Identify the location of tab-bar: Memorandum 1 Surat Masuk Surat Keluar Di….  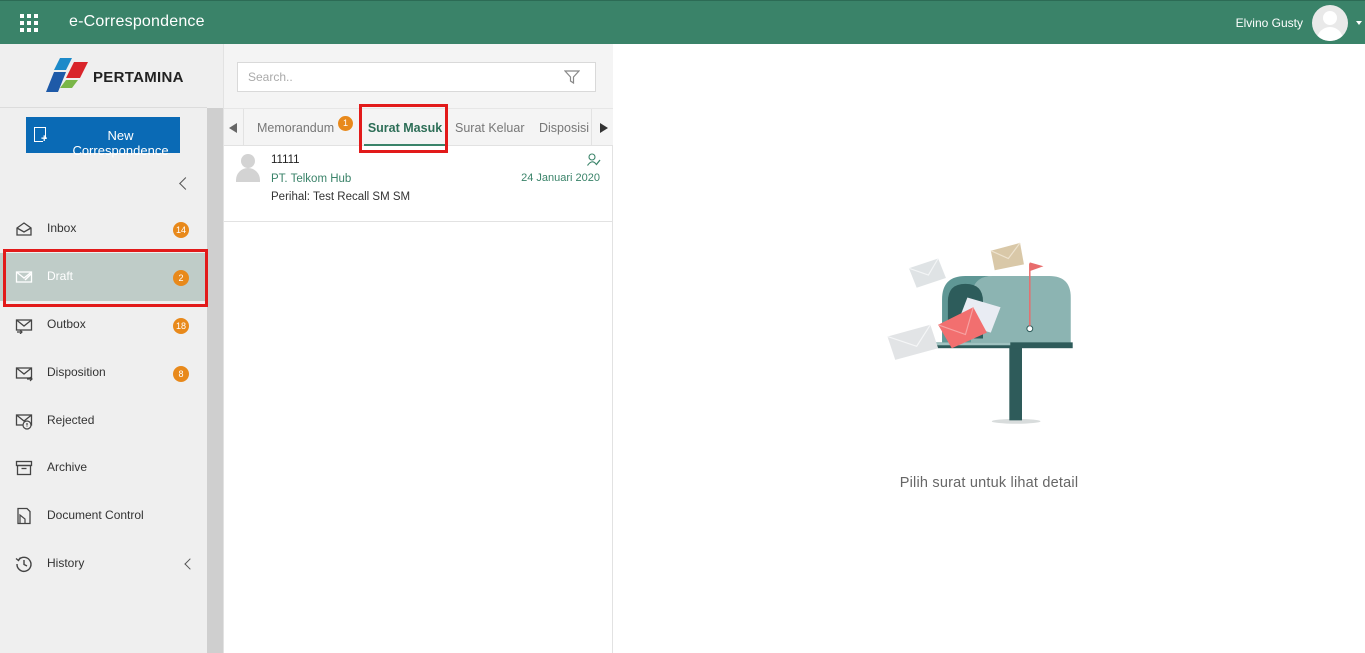
(418, 127).